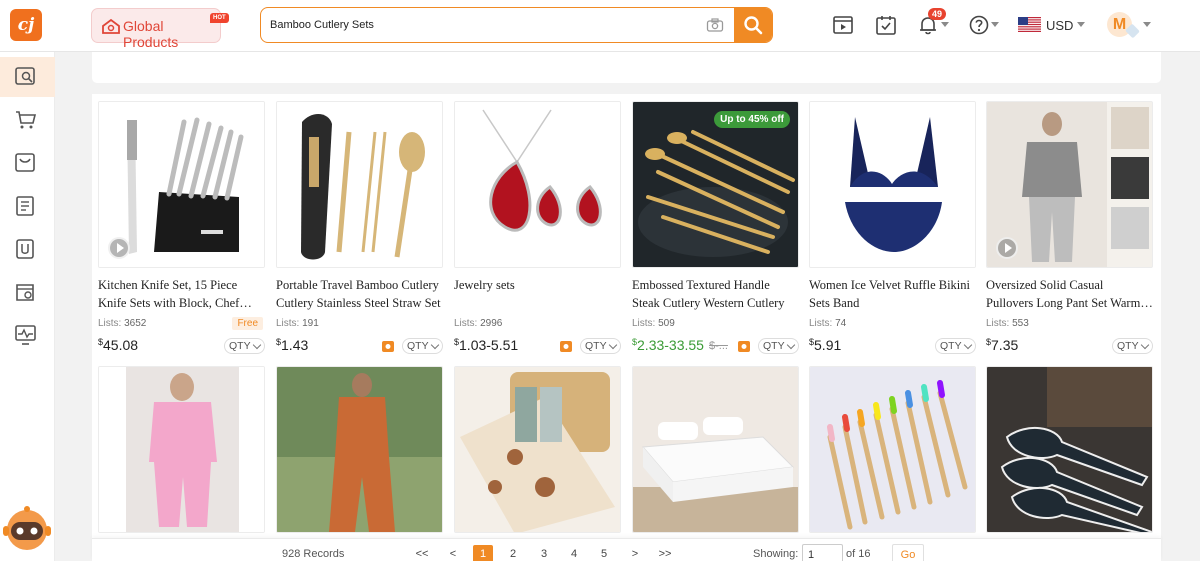 The width and height of the screenshot is (1200, 561). What do you see at coordinates (1007, 323) in the screenshot?
I see `lists-count: Lists: 553` at bounding box center [1007, 323].